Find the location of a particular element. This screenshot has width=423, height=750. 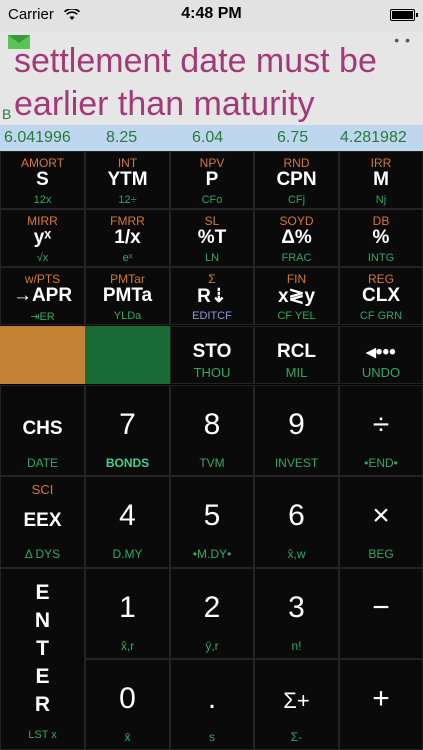

key-rcl: RCL MIL is located at coordinates (296, 355).